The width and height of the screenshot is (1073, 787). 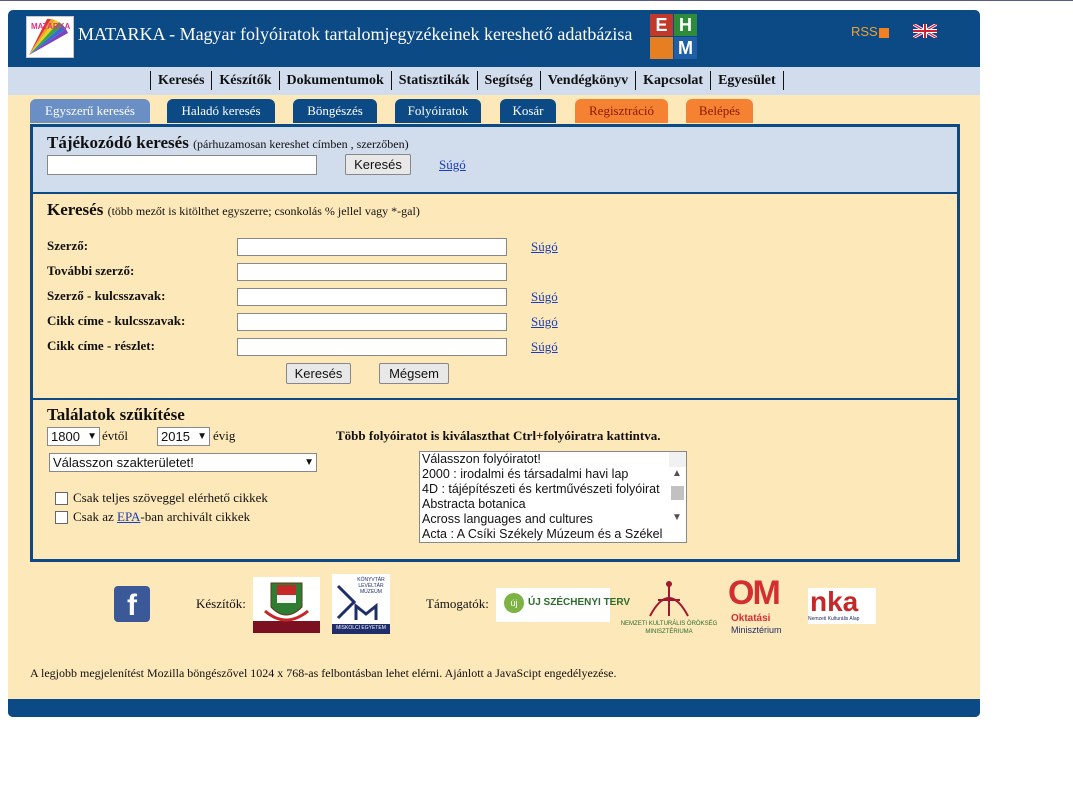 What do you see at coordinates (65, 436) in the screenshot?
I see `year-from-value: 1800` at bounding box center [65, 436].